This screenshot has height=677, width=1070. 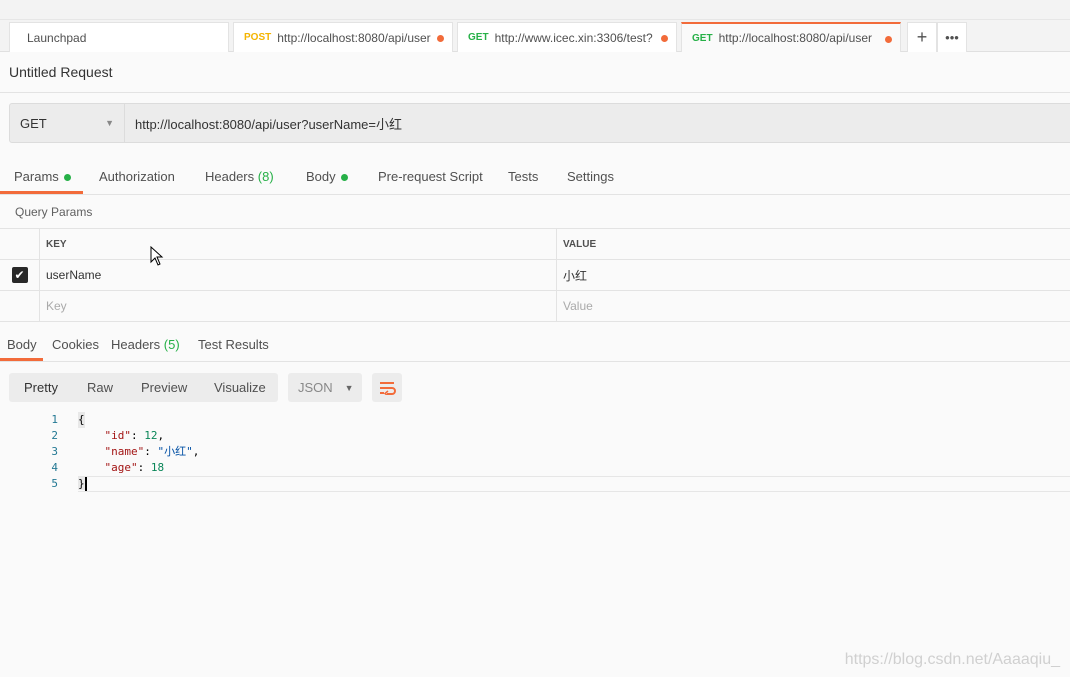 What do you see at coordinates (523, 176) in the screenshot?
I see `tab-tests: Tests` at bounding box center [523, 176].